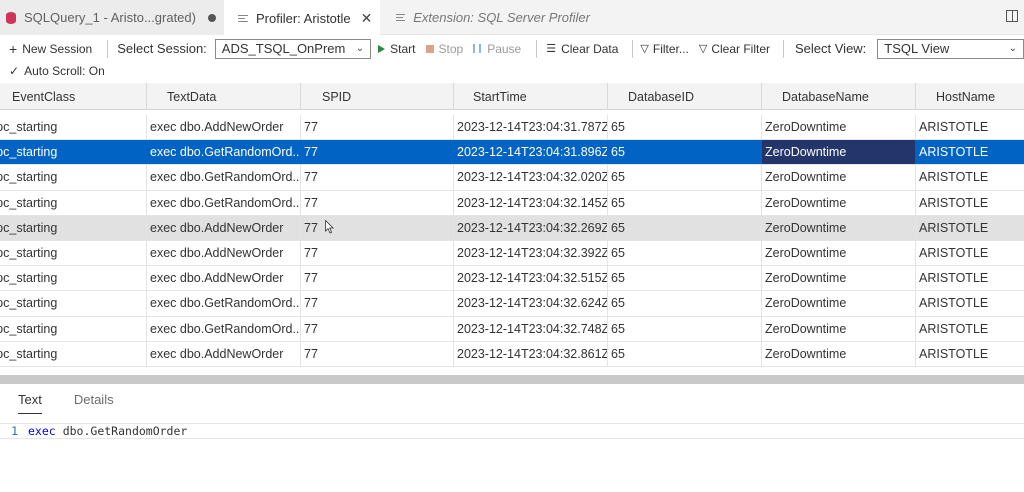 This screenshot has height=492, width=1024. I want to click on view-select: TSQL View ⌄, so click(950, 48).